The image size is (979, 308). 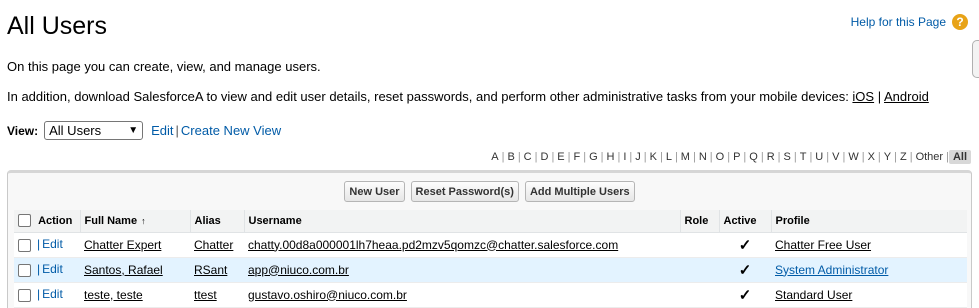 I want to click on alphabet-filter-r: R, so click(x=771, y=157).